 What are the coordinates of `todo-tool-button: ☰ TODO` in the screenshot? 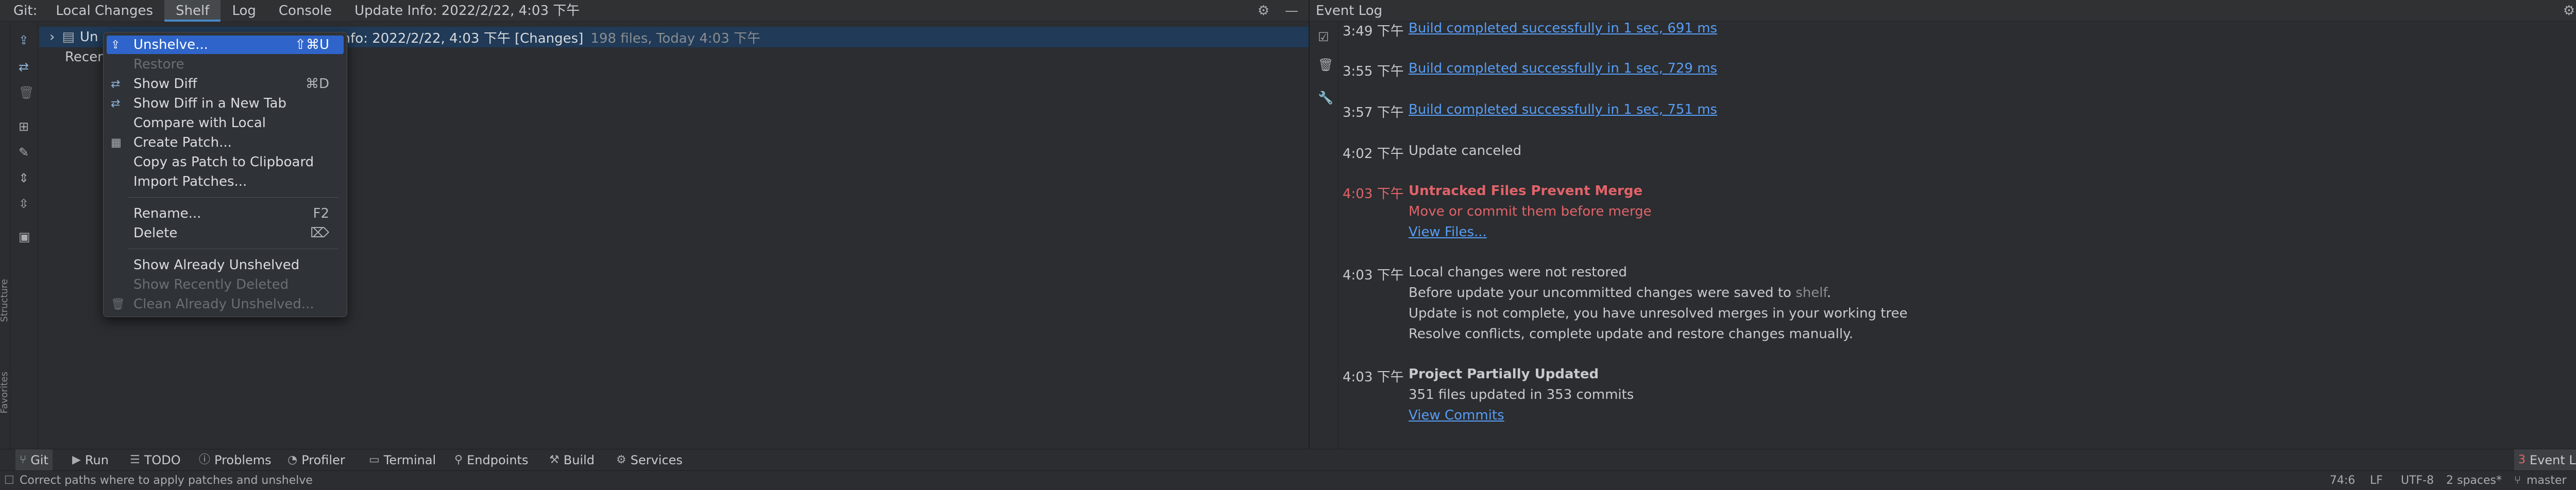 It's located at (155, 460).